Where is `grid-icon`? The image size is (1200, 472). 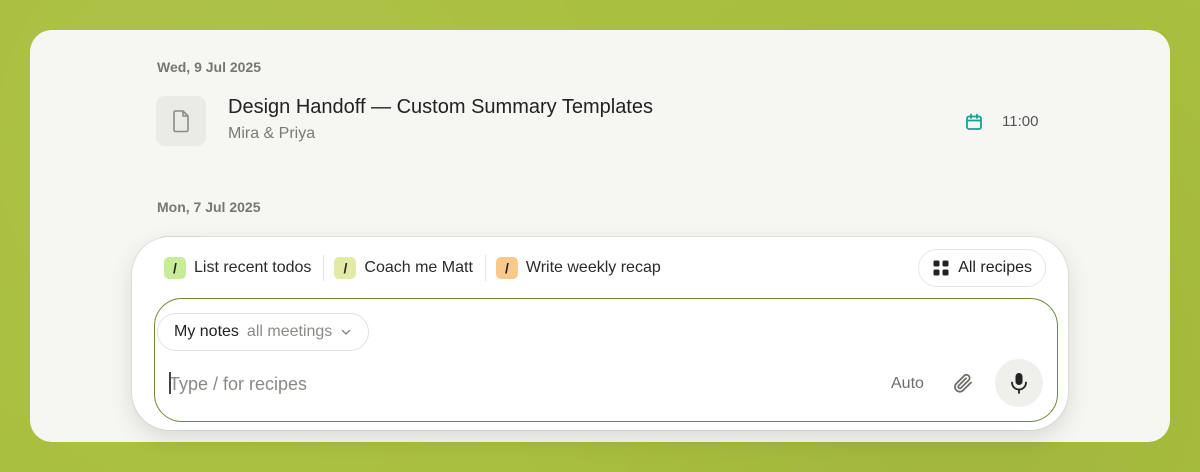
grid-icon is located at coordinates (941, 268).